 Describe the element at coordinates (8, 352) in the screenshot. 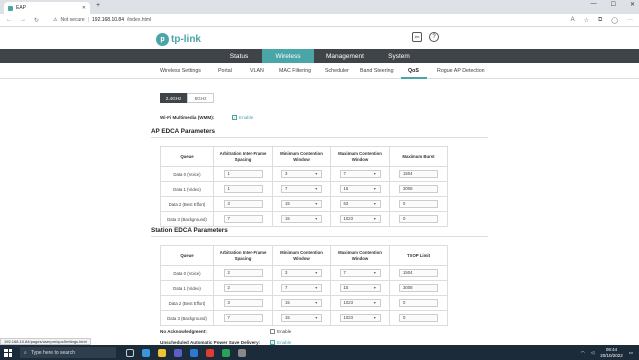

I see `windows-start-icon` at that location.